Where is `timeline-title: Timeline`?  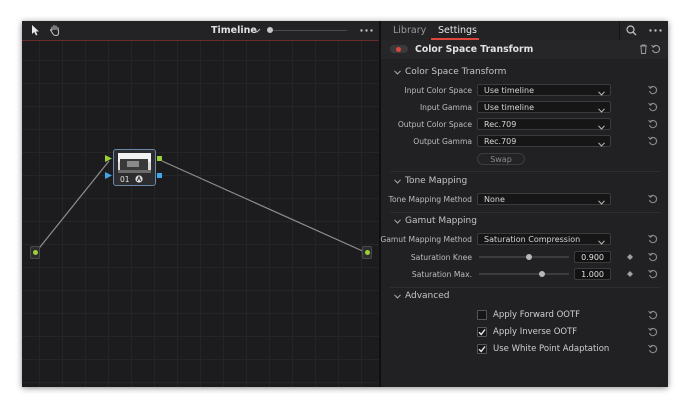
timeline-title: Timeline is located at coordinates (234, 30).